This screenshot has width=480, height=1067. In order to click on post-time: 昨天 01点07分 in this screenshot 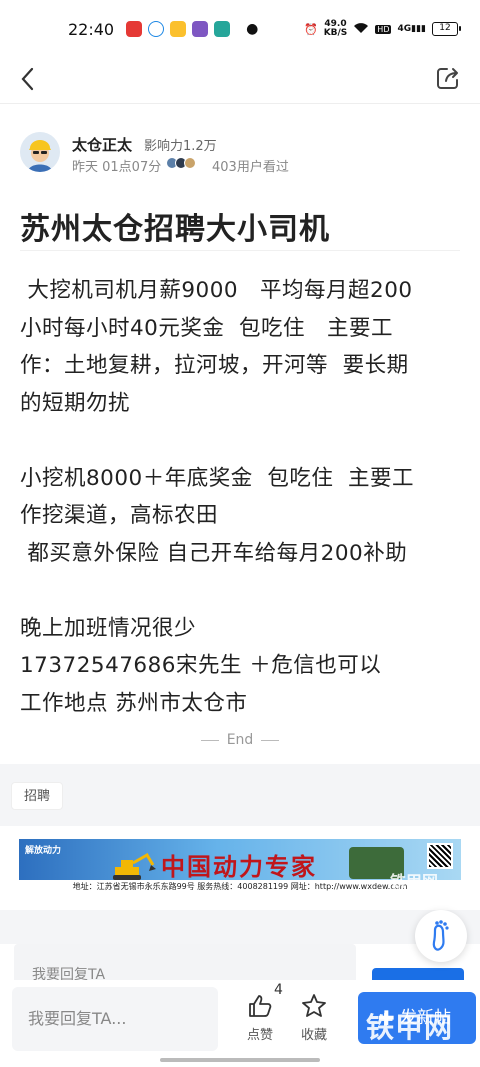, I will do `click(117, 167)`.